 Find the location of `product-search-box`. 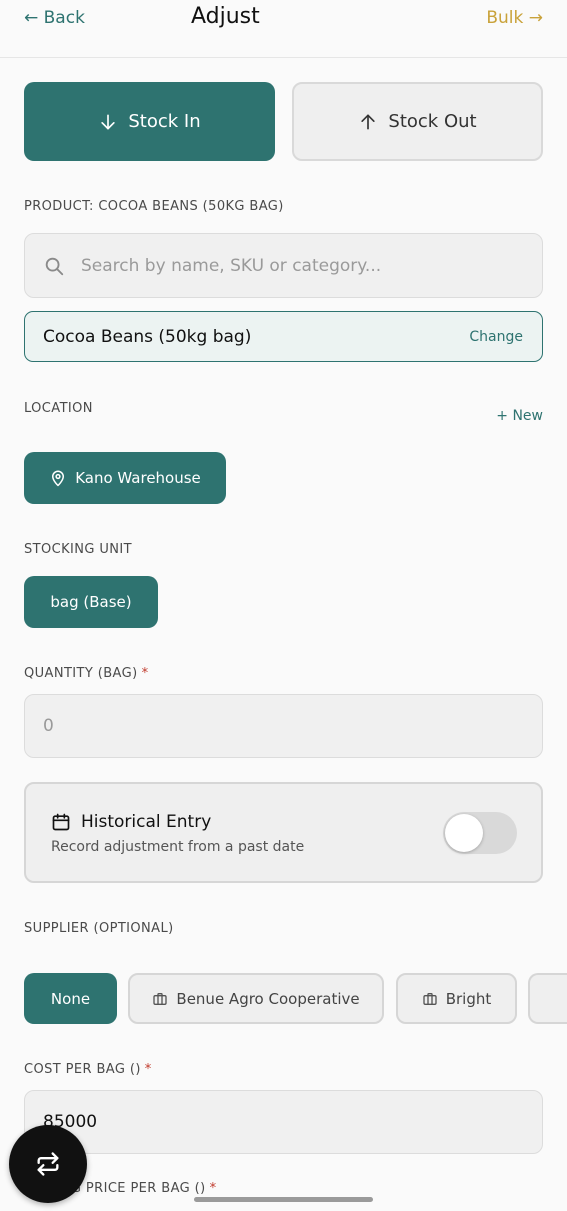

product-search-box is located at coordinates (283, 265).